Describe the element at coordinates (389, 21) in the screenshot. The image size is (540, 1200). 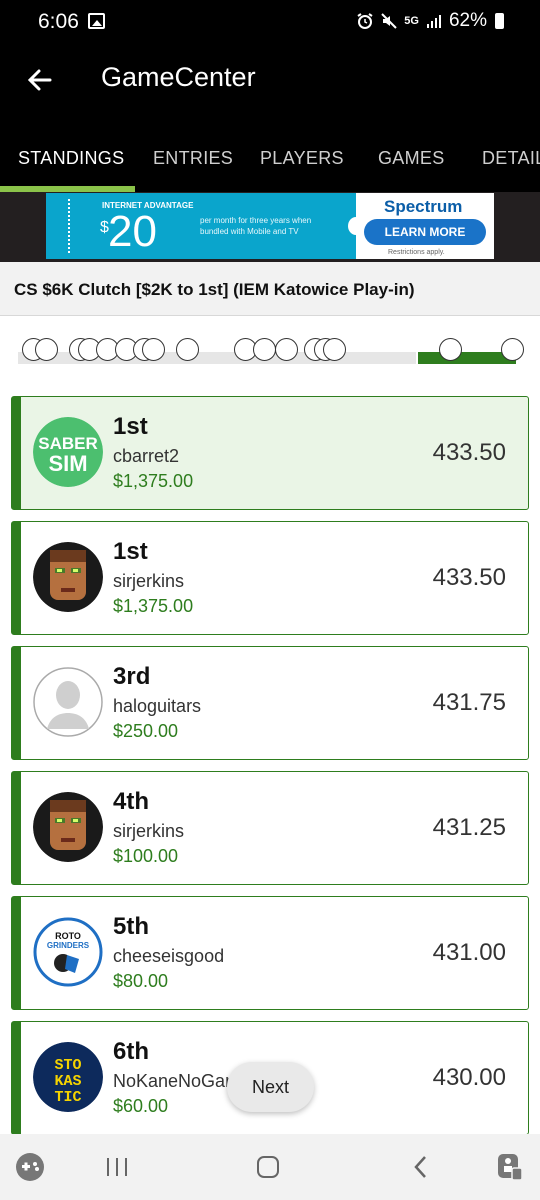
I see `mute-icon` at that location.